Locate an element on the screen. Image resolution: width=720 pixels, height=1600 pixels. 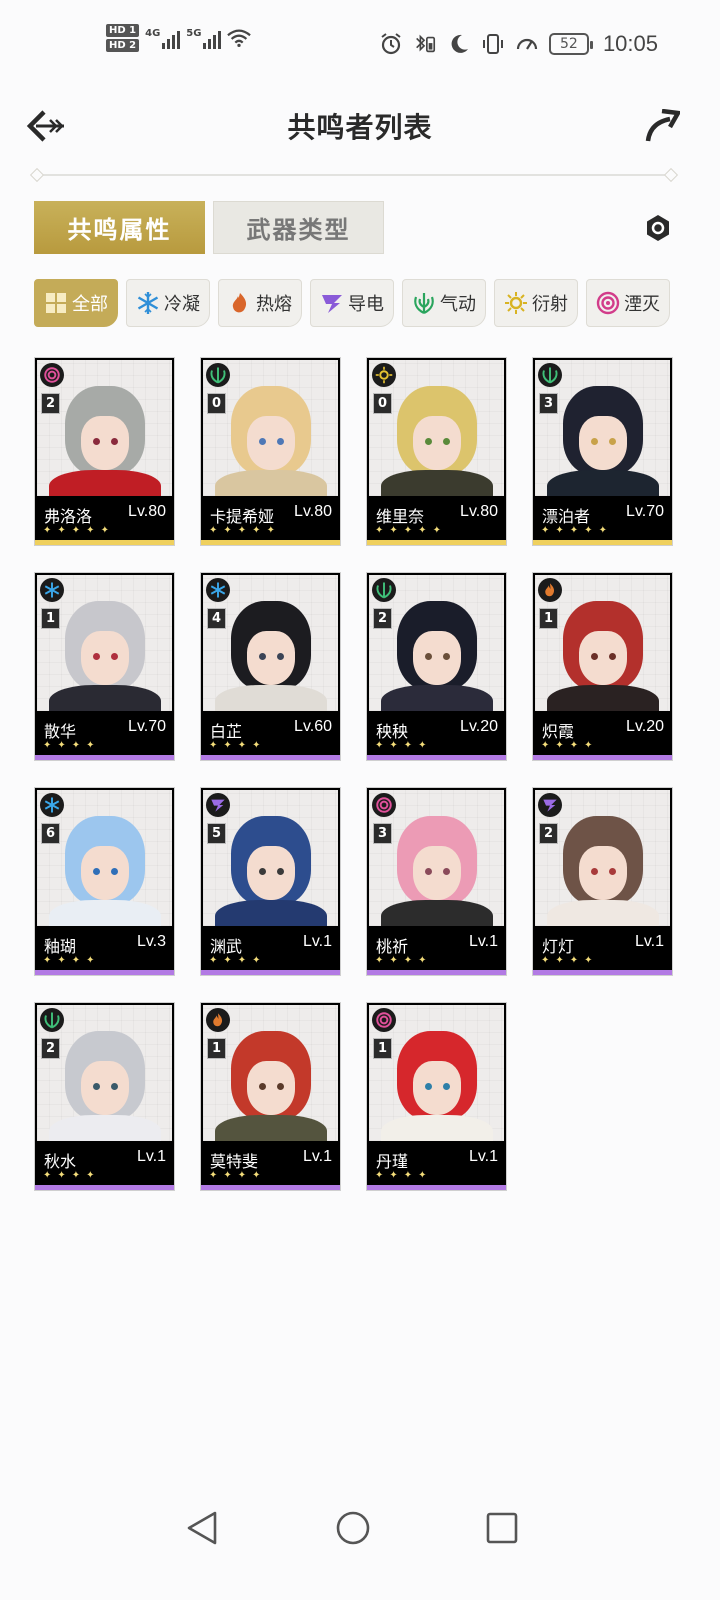
character-name: 秧秧 is located at coordinates (392, 731).